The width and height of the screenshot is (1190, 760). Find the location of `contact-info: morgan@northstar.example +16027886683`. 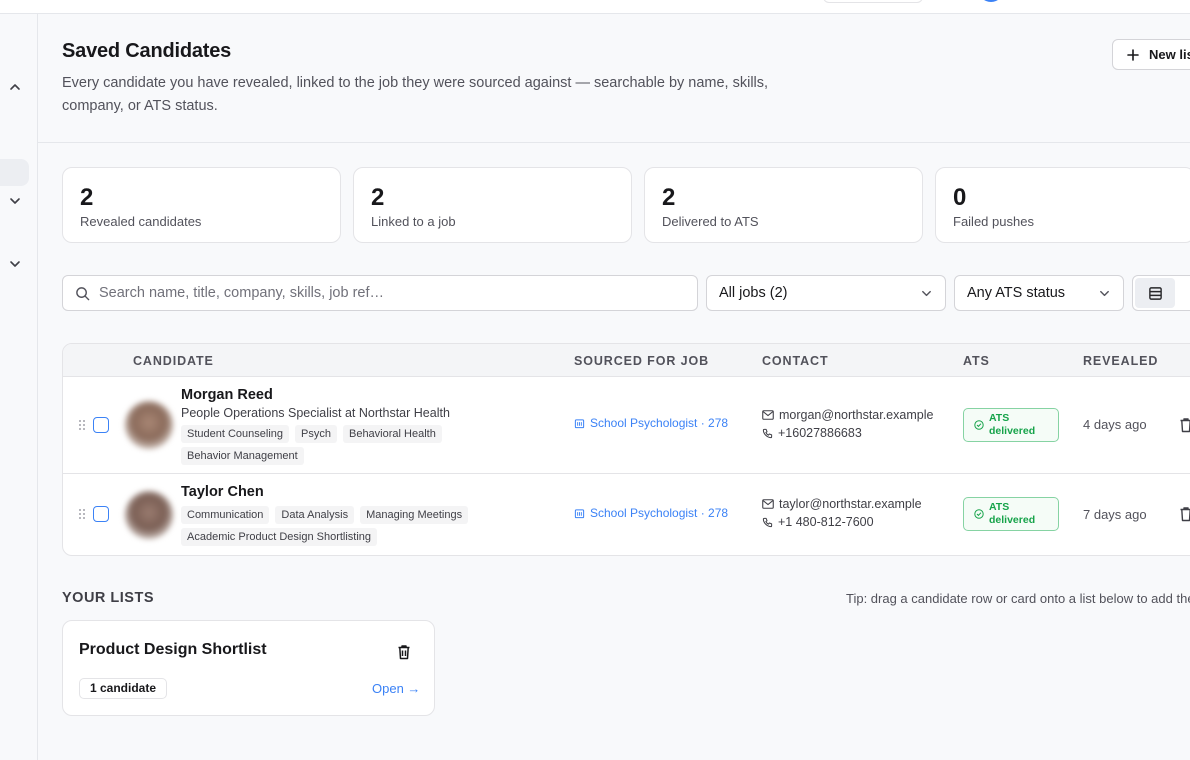

contact-info: morgan@northstar.example +16027886683 is located at coordinates (847, 424).